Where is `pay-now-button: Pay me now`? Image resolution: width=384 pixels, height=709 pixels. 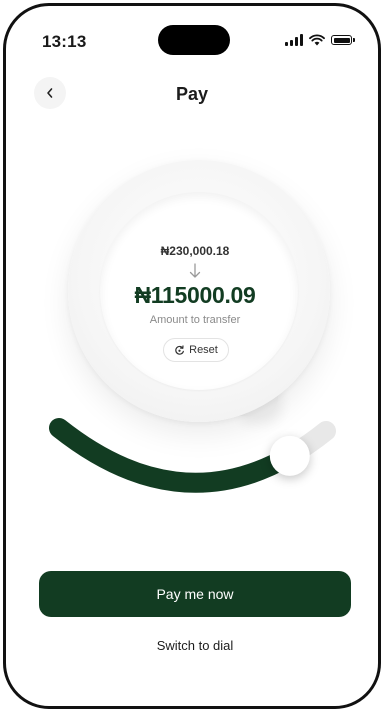 pay-now-button: Pay me now is located at coordinates (195, 594).